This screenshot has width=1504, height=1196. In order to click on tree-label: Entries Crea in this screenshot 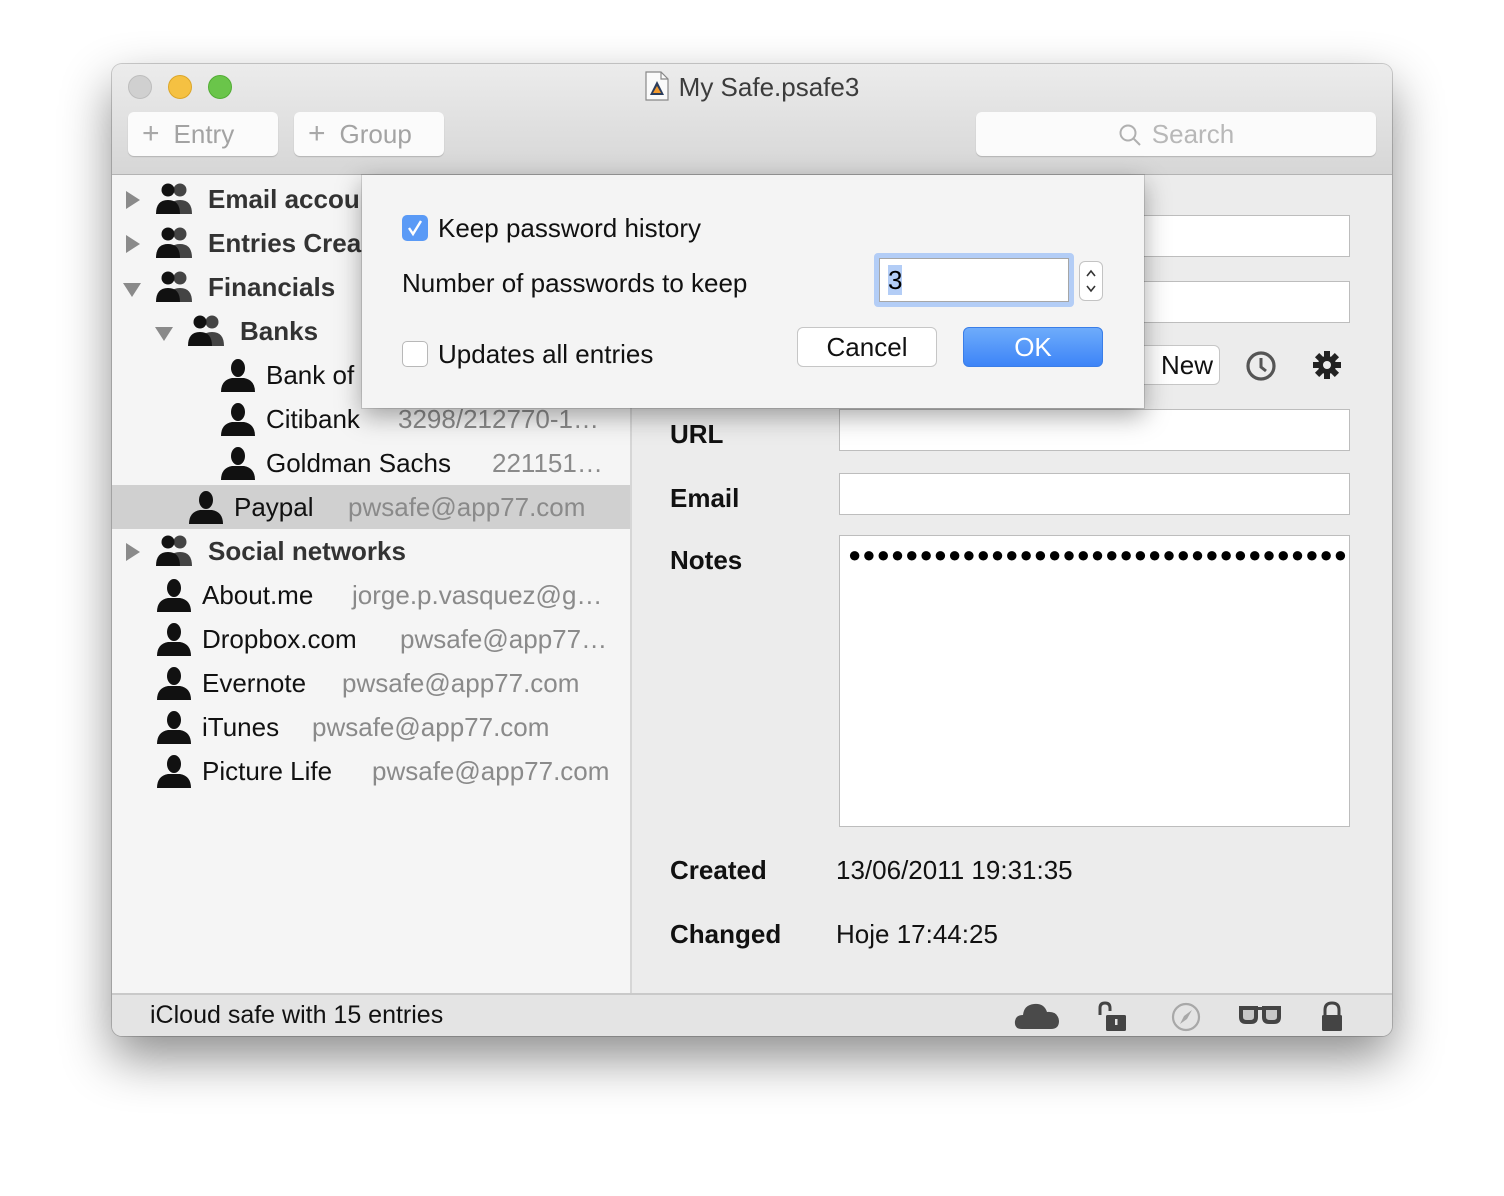, I will do `click(285, 243)`.